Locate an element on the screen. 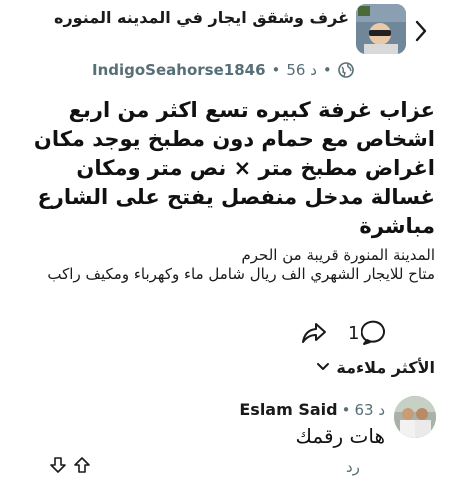 This screenshot has height=500, width=449. share-icon is located at coordinates (314, 333).